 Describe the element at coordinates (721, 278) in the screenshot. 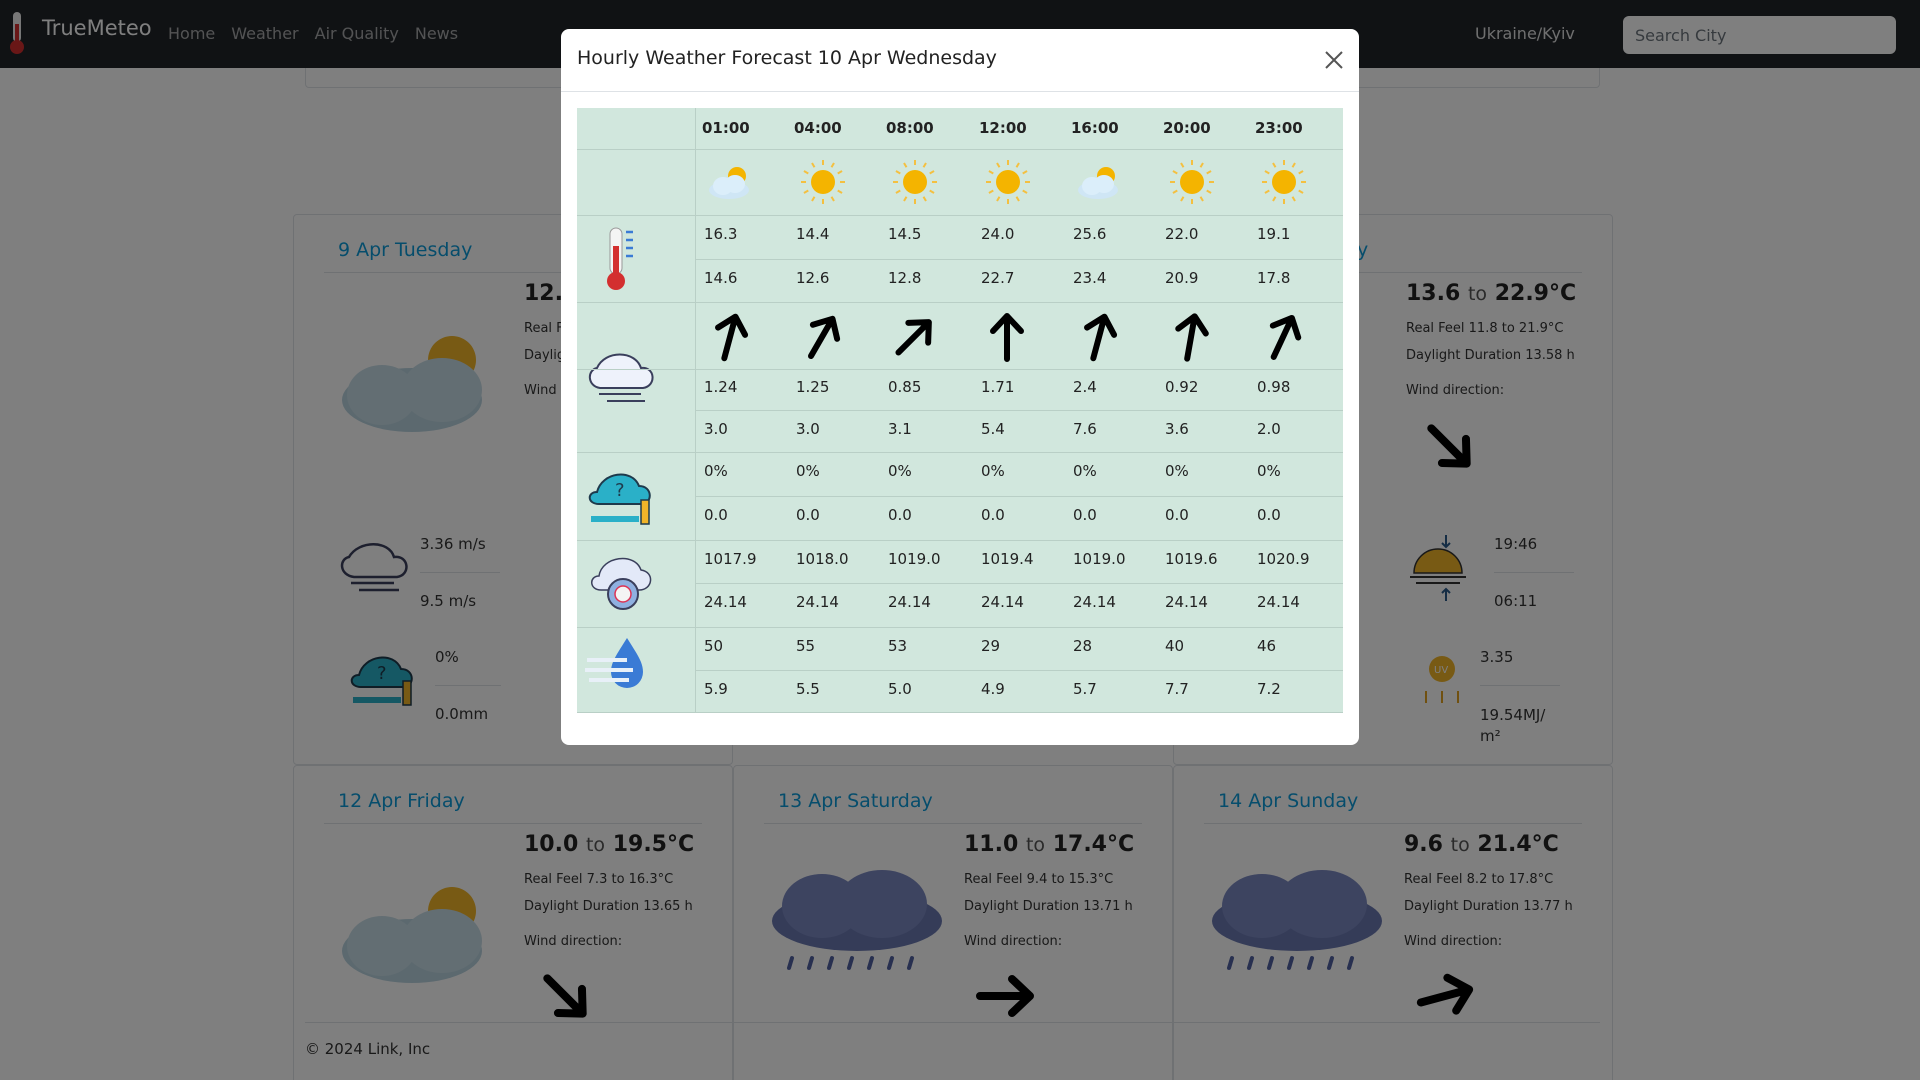

I see `table-cell: 14.6` at that location.